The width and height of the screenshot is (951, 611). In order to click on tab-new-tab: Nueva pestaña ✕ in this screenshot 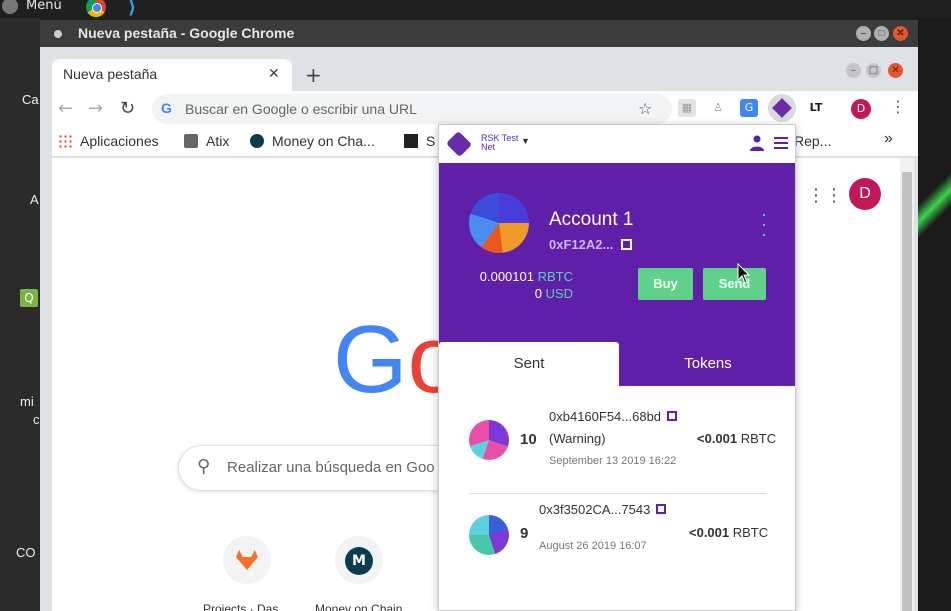, I will do `click(172, 75)`.